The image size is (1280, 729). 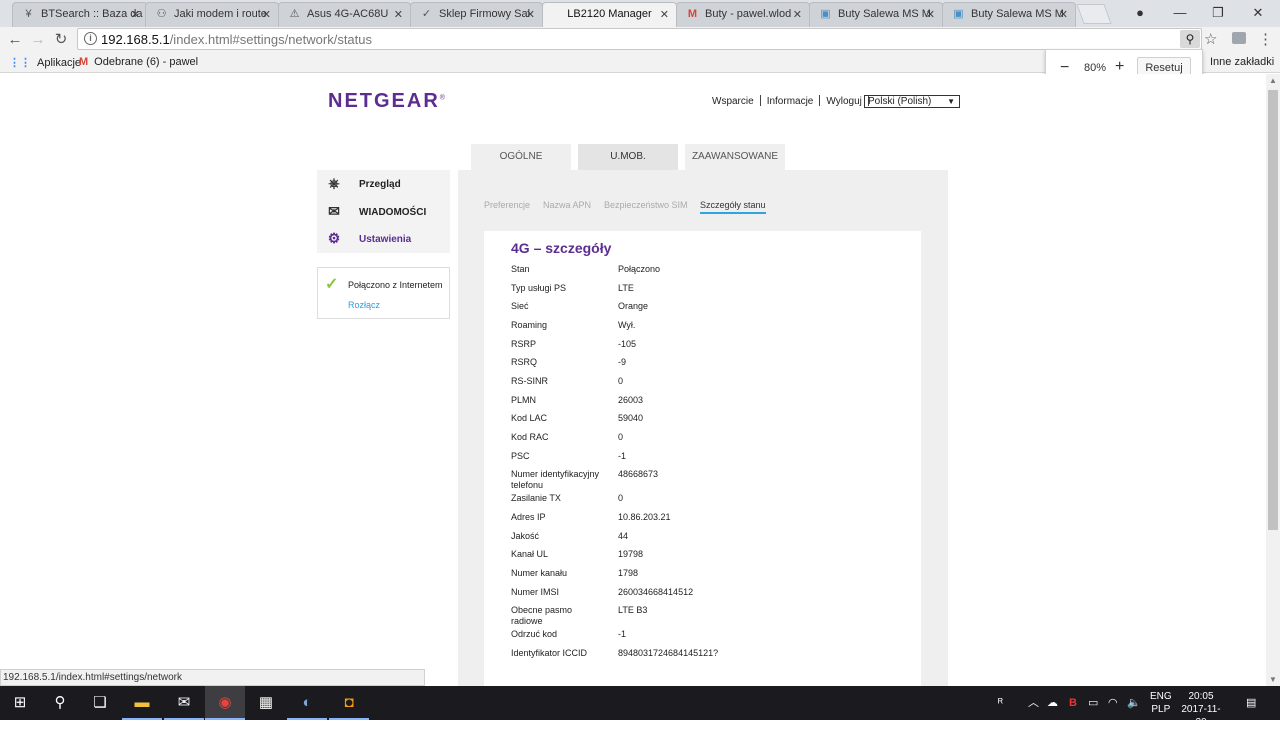 I want to click on tab-title: LB2120 Manager, so click(x=609, y=14).